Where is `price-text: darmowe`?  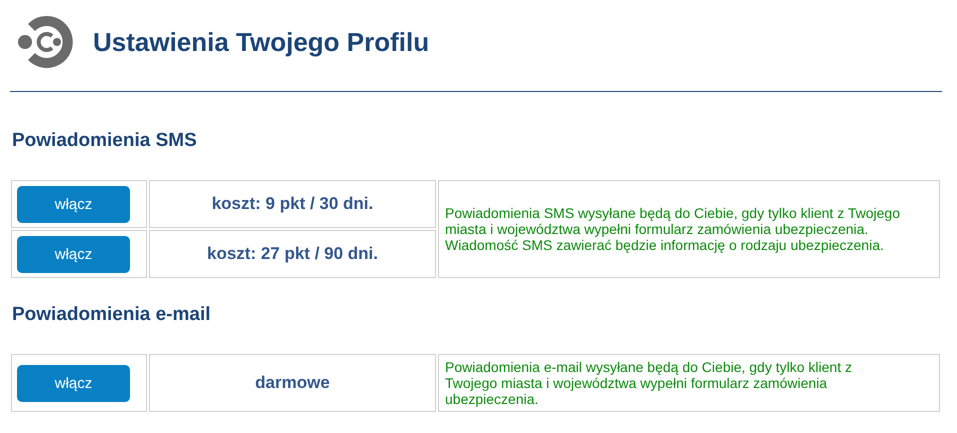 price-text: darmowe is located at coordinates (292, 382).